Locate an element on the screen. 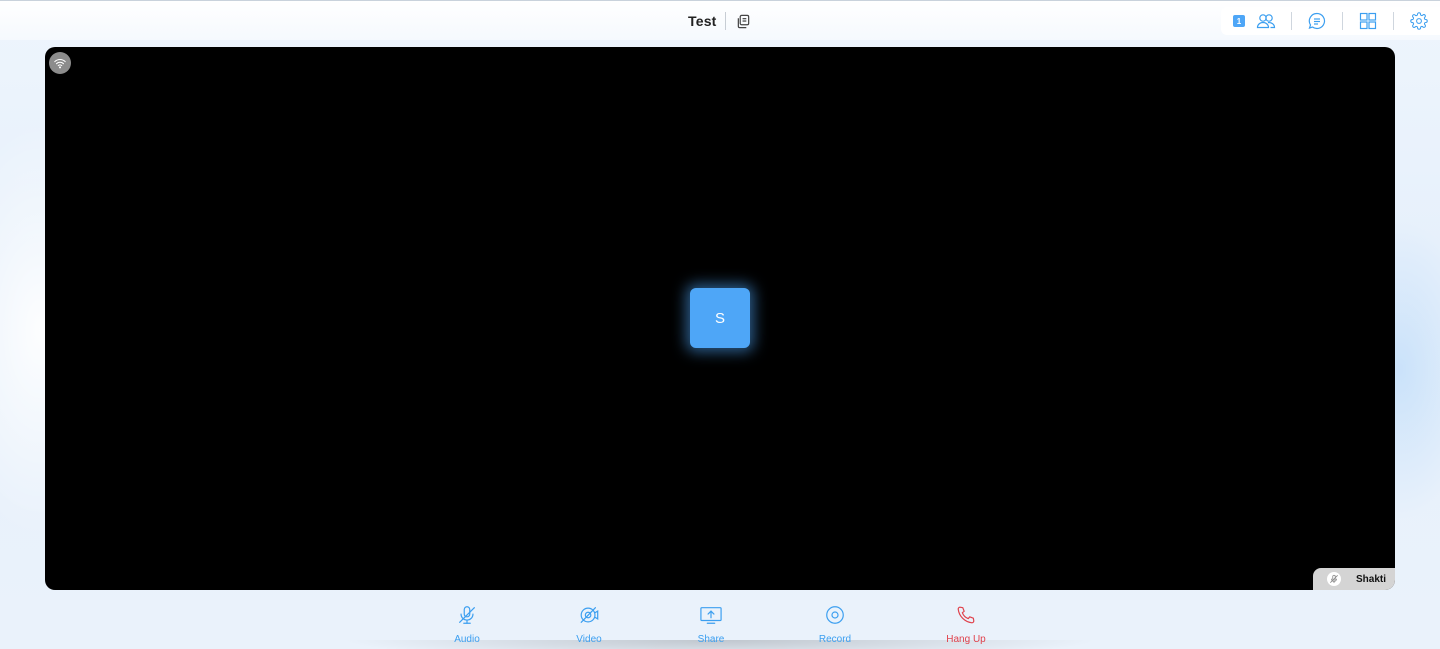 The width and height of the screenshot is (1440, 649). call-controls-toolbar: Audio Video Share Record Hang Up is located at coordinates (720, 624).